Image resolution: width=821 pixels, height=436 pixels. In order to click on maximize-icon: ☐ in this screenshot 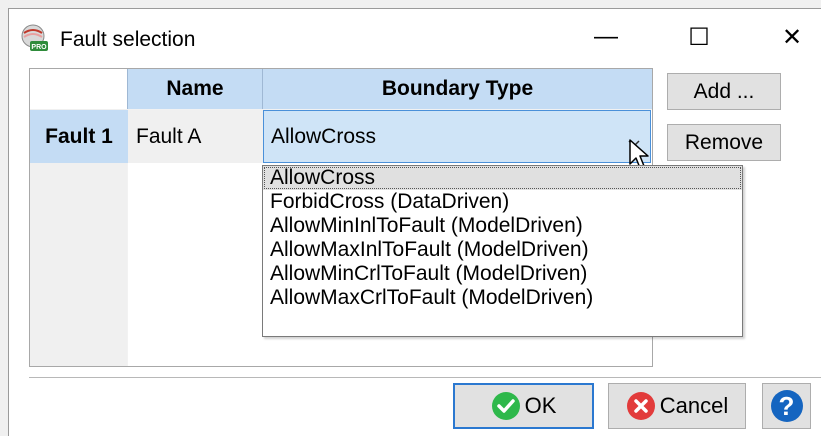, I will do `click(699, 37)`.